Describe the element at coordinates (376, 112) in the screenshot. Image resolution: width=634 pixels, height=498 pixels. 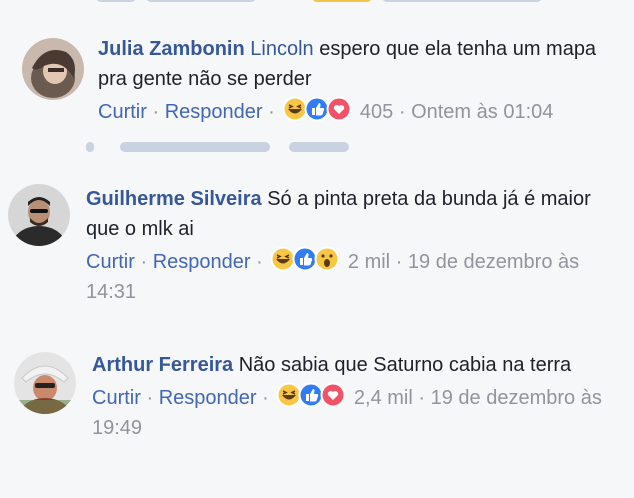
I see `reaction-count: 405` at that location.